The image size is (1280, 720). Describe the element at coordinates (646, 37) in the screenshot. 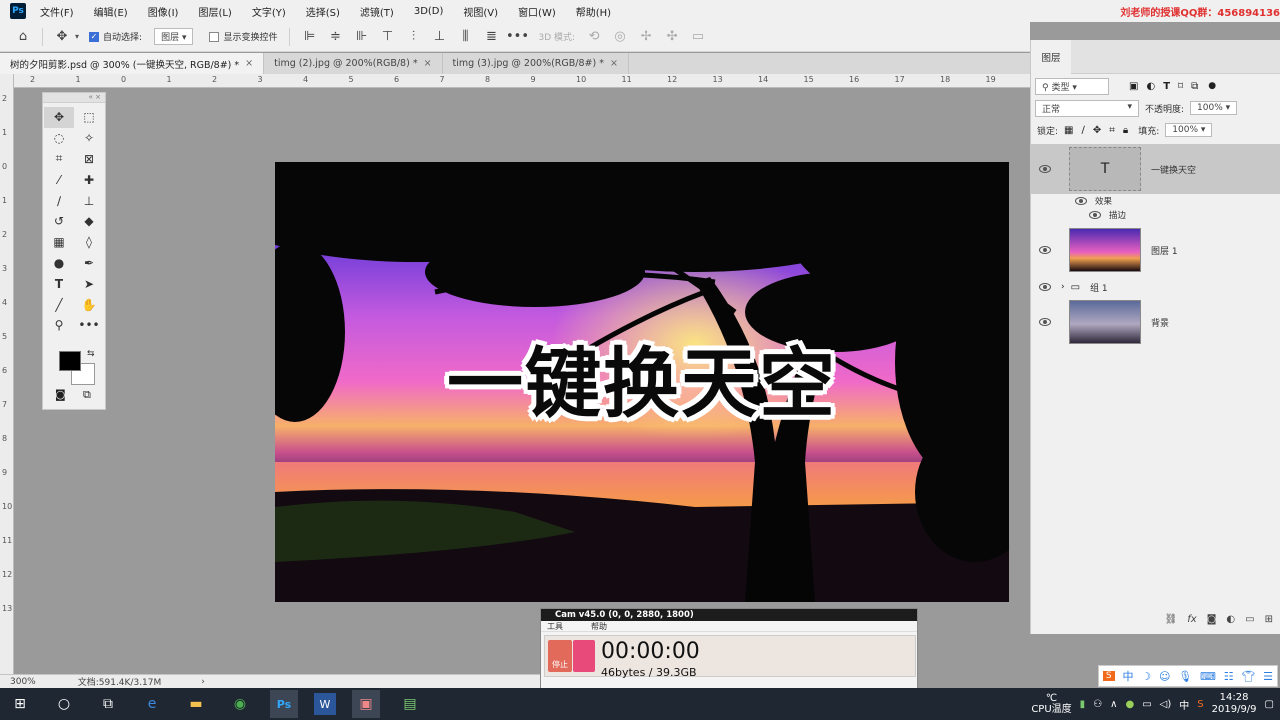

I see `3d-drag-icon: ✢` at that location.